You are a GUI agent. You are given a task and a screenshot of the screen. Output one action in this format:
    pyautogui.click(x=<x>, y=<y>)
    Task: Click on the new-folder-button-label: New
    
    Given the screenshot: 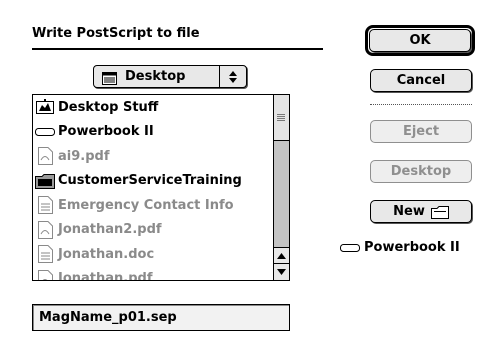 What is the action you would take?
    pyautogui.click(x=409, y=211)
    